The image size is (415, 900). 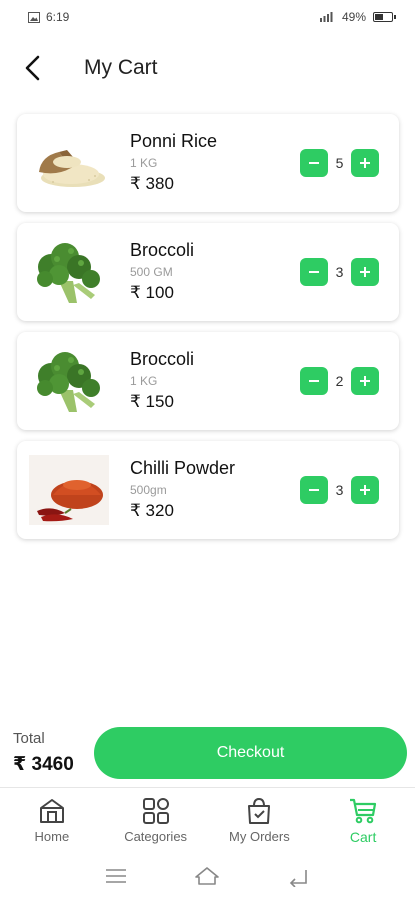 I want to click on chevron-left-icon, so click(x=32, y=68).